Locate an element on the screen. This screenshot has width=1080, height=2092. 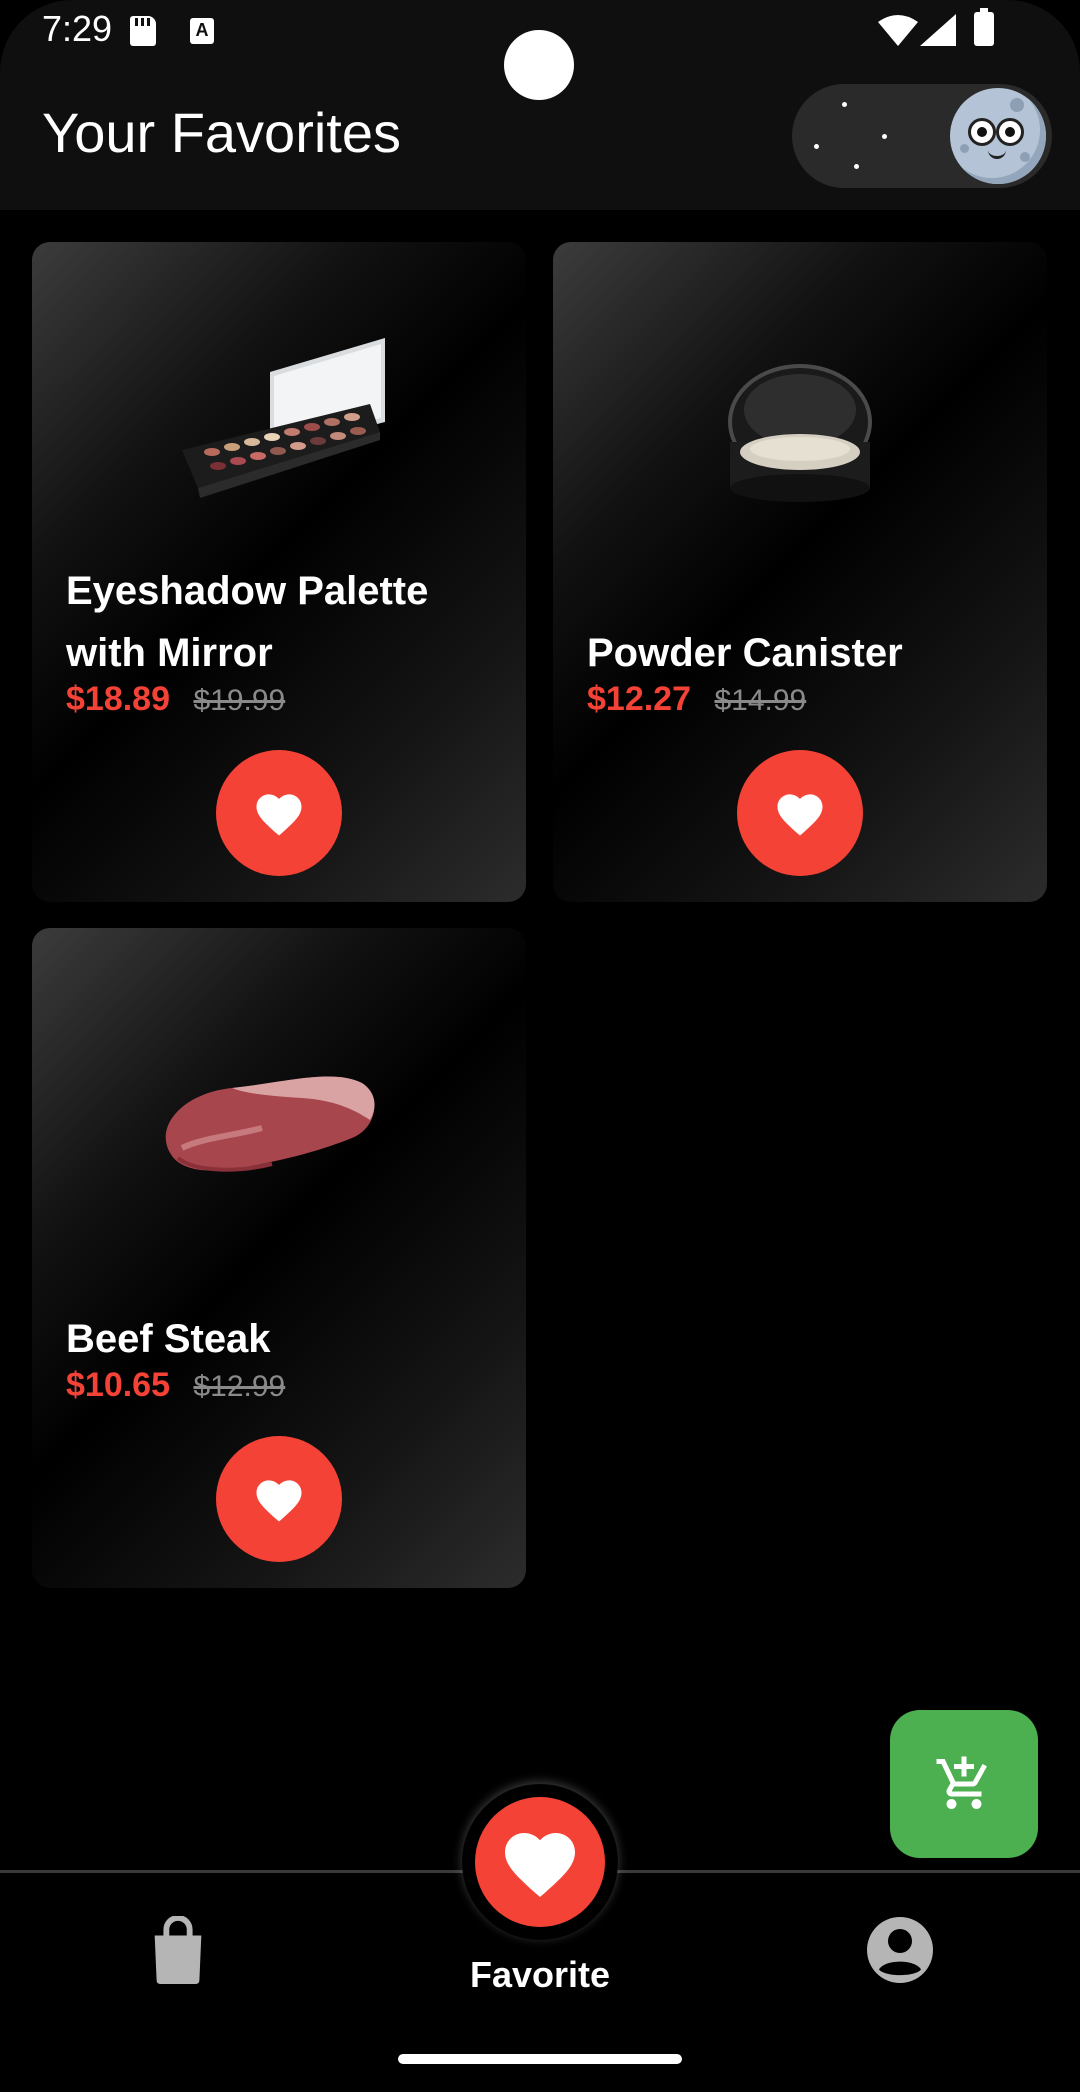
product-price: $18.89 is located at coordinates (118, 699).